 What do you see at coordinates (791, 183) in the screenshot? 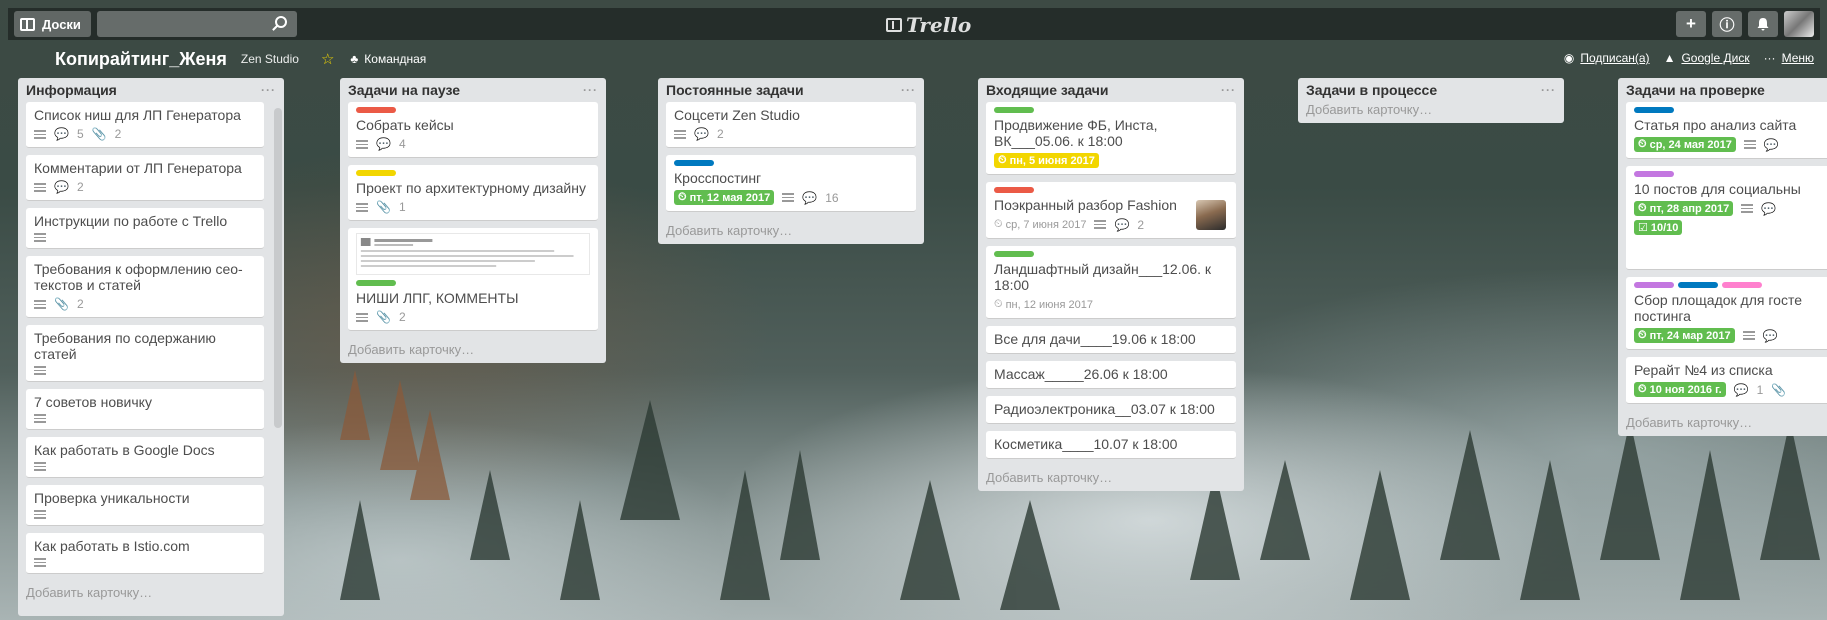
I see `card: Кросспостинг ⏲ пт, 12 мая 2017 💬 16` at bounding box center [791, 183].